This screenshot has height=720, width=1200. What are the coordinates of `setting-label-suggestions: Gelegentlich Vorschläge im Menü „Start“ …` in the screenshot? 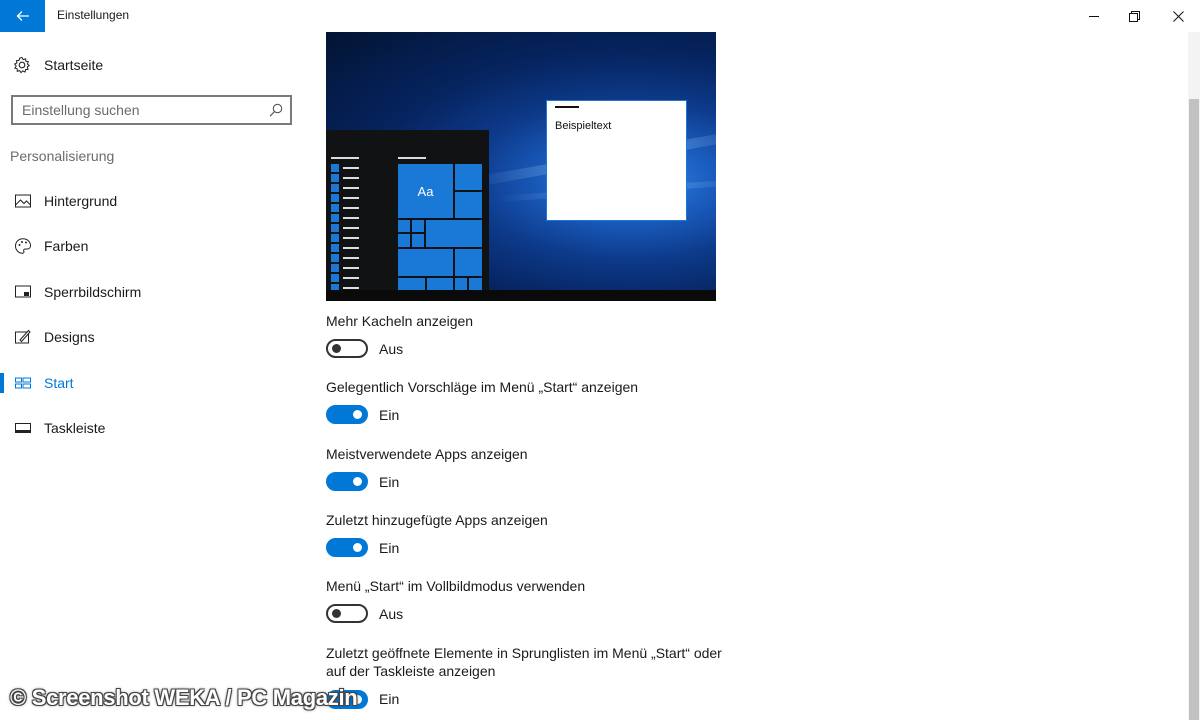 It's located at (482, 387).